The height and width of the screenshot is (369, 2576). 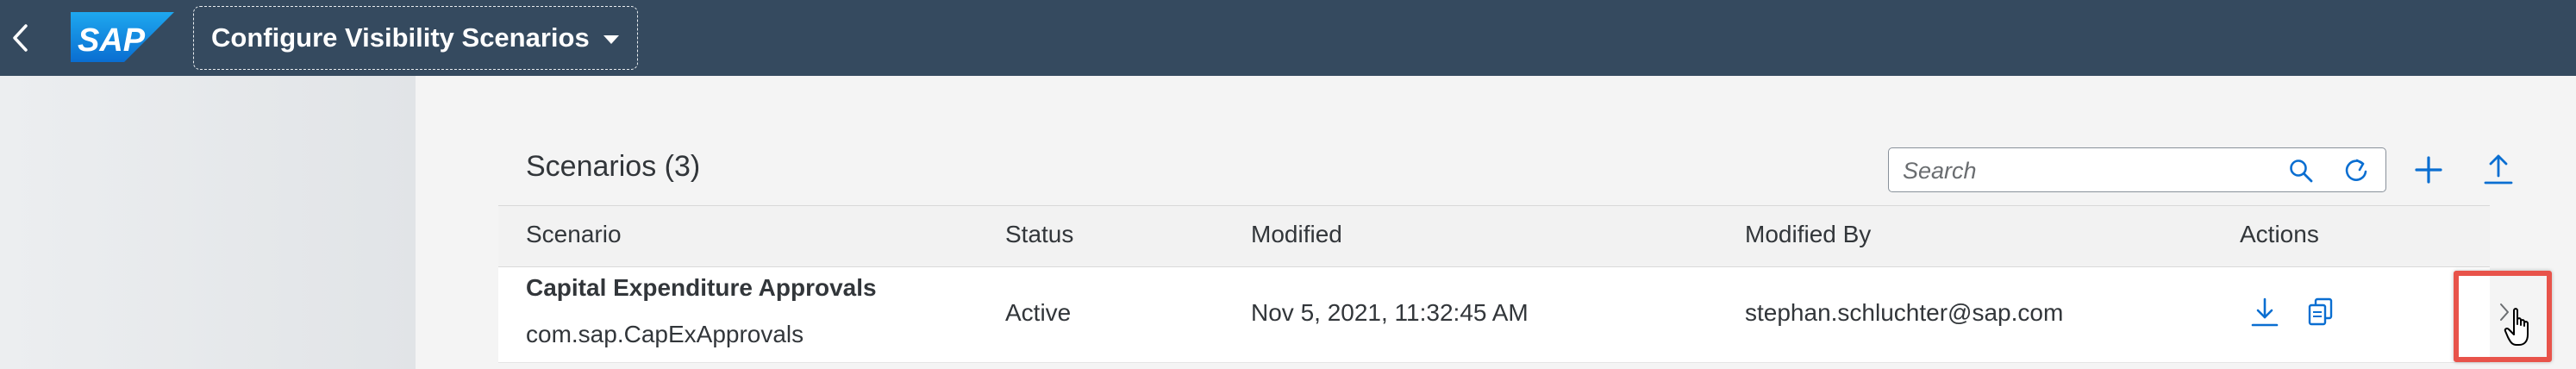 What do you see at coordinates (2498, 169) in the screenshot?
I see `upload-icon` at bounding box center [2498, 169].